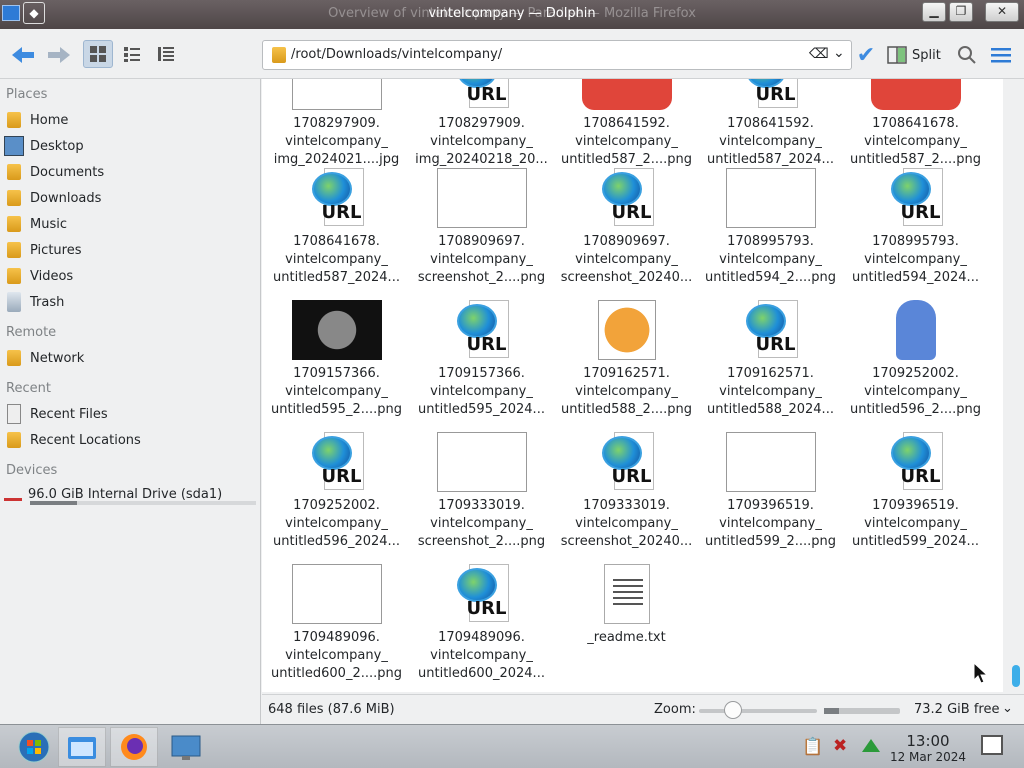  Describe the element at coordinates (396, 54) in the screenshot. I see `location-path: /root/Downloads/vintelcompany/` at that location.